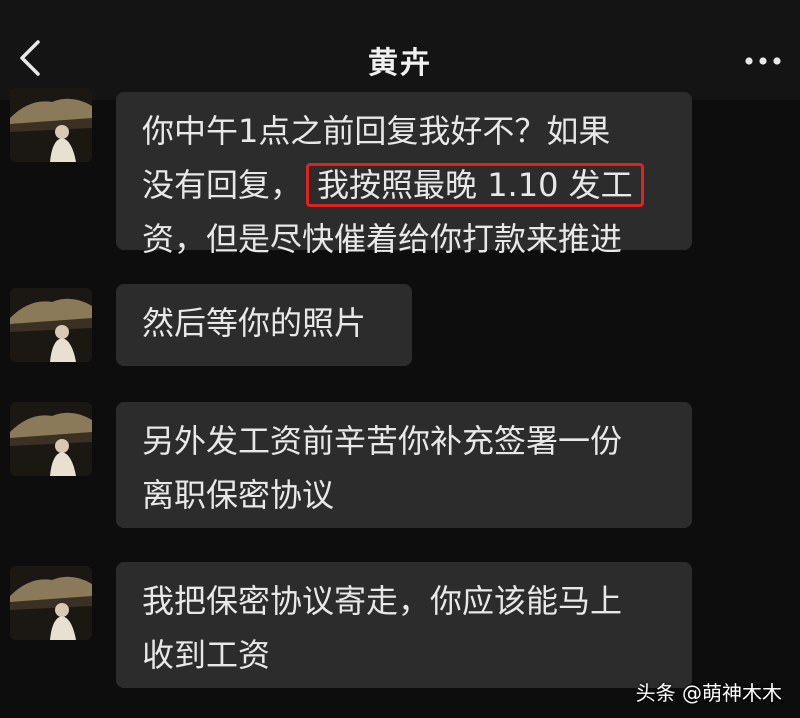 The image size is (800, 718). Describe the element at coordinates (404, 465) in the screenshot. I see `message-bubble: 另外发工资前辛苦你补充签署一份 离职保密协议` at that location.